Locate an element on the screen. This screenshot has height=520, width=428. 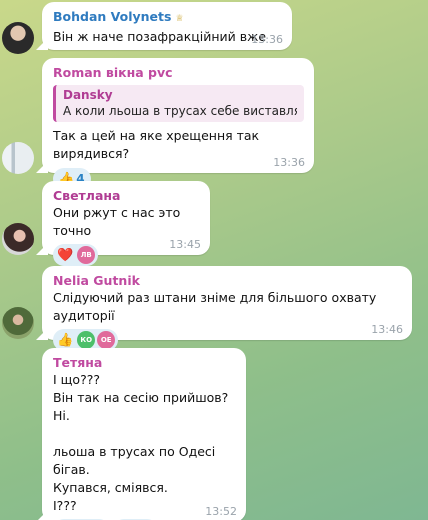
thumbs-up-icon: 👍 is located at coordinates (65, 340).